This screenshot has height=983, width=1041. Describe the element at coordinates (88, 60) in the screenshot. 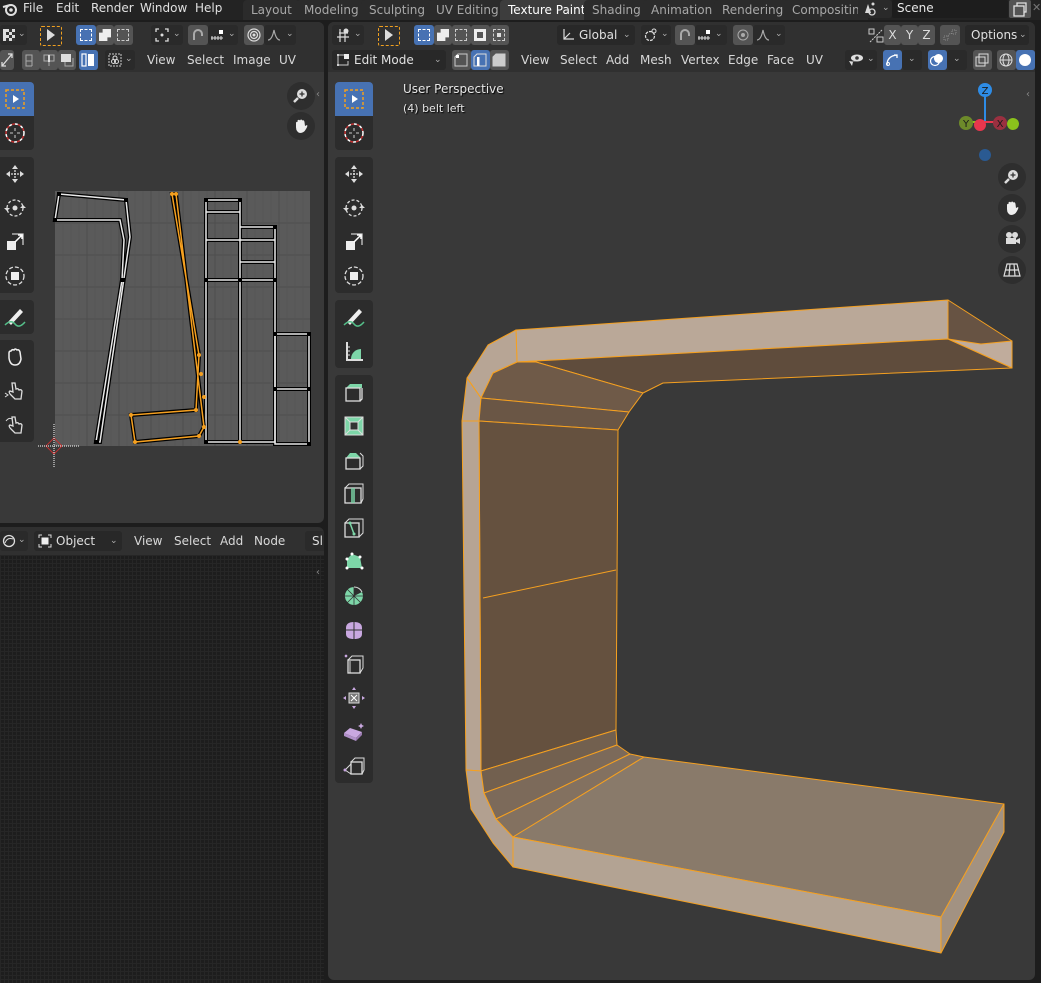

I see `uv-select-island` at that location.